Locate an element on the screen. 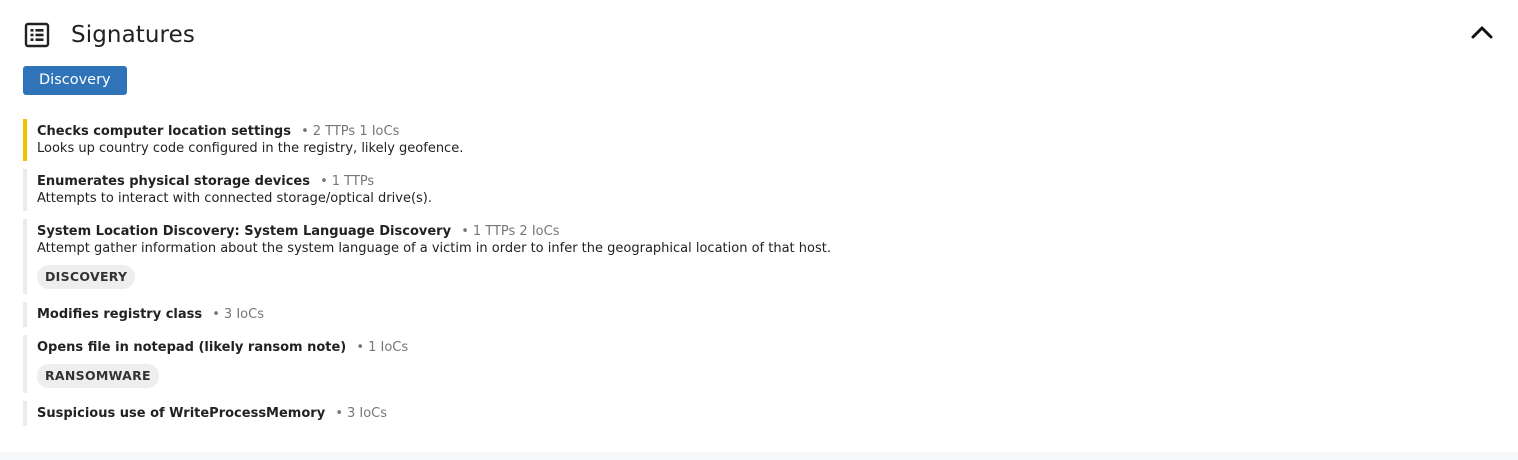  signature-meta: • 1 TTPs is located at coordinates (347, 181).